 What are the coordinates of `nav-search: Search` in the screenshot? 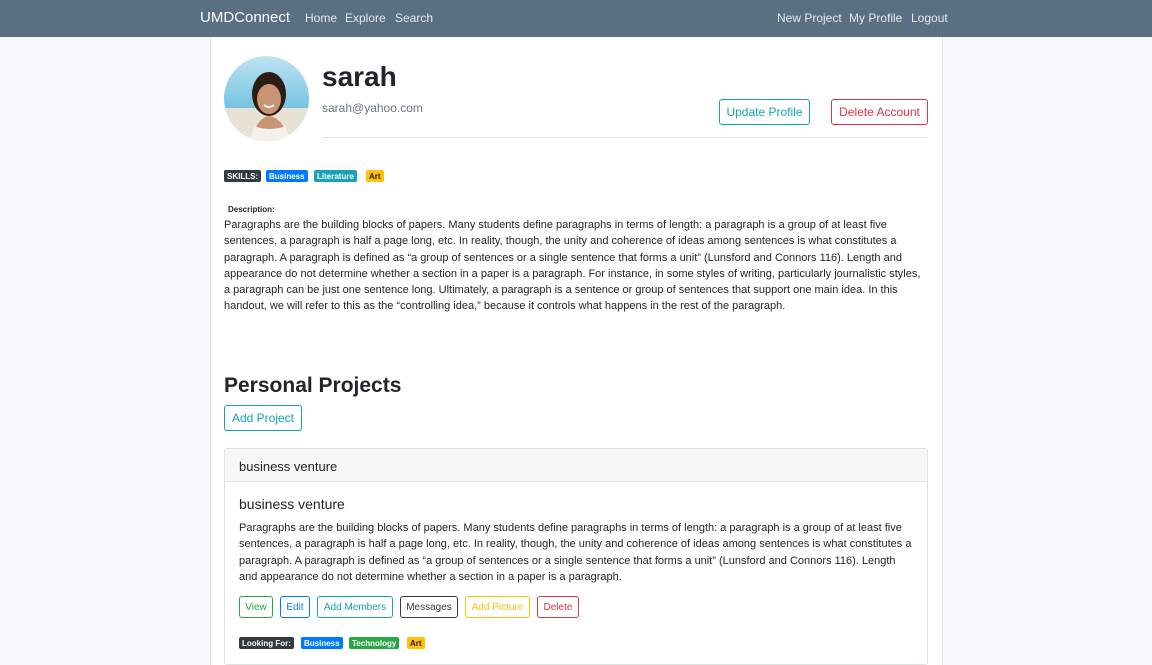 It's located at (414, 18).